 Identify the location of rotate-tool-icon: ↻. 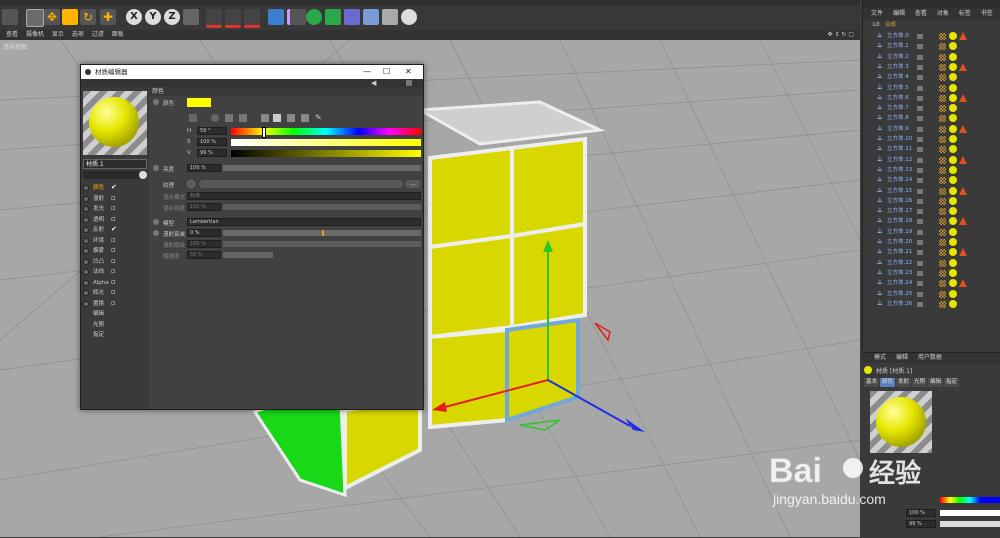
(88, 17).